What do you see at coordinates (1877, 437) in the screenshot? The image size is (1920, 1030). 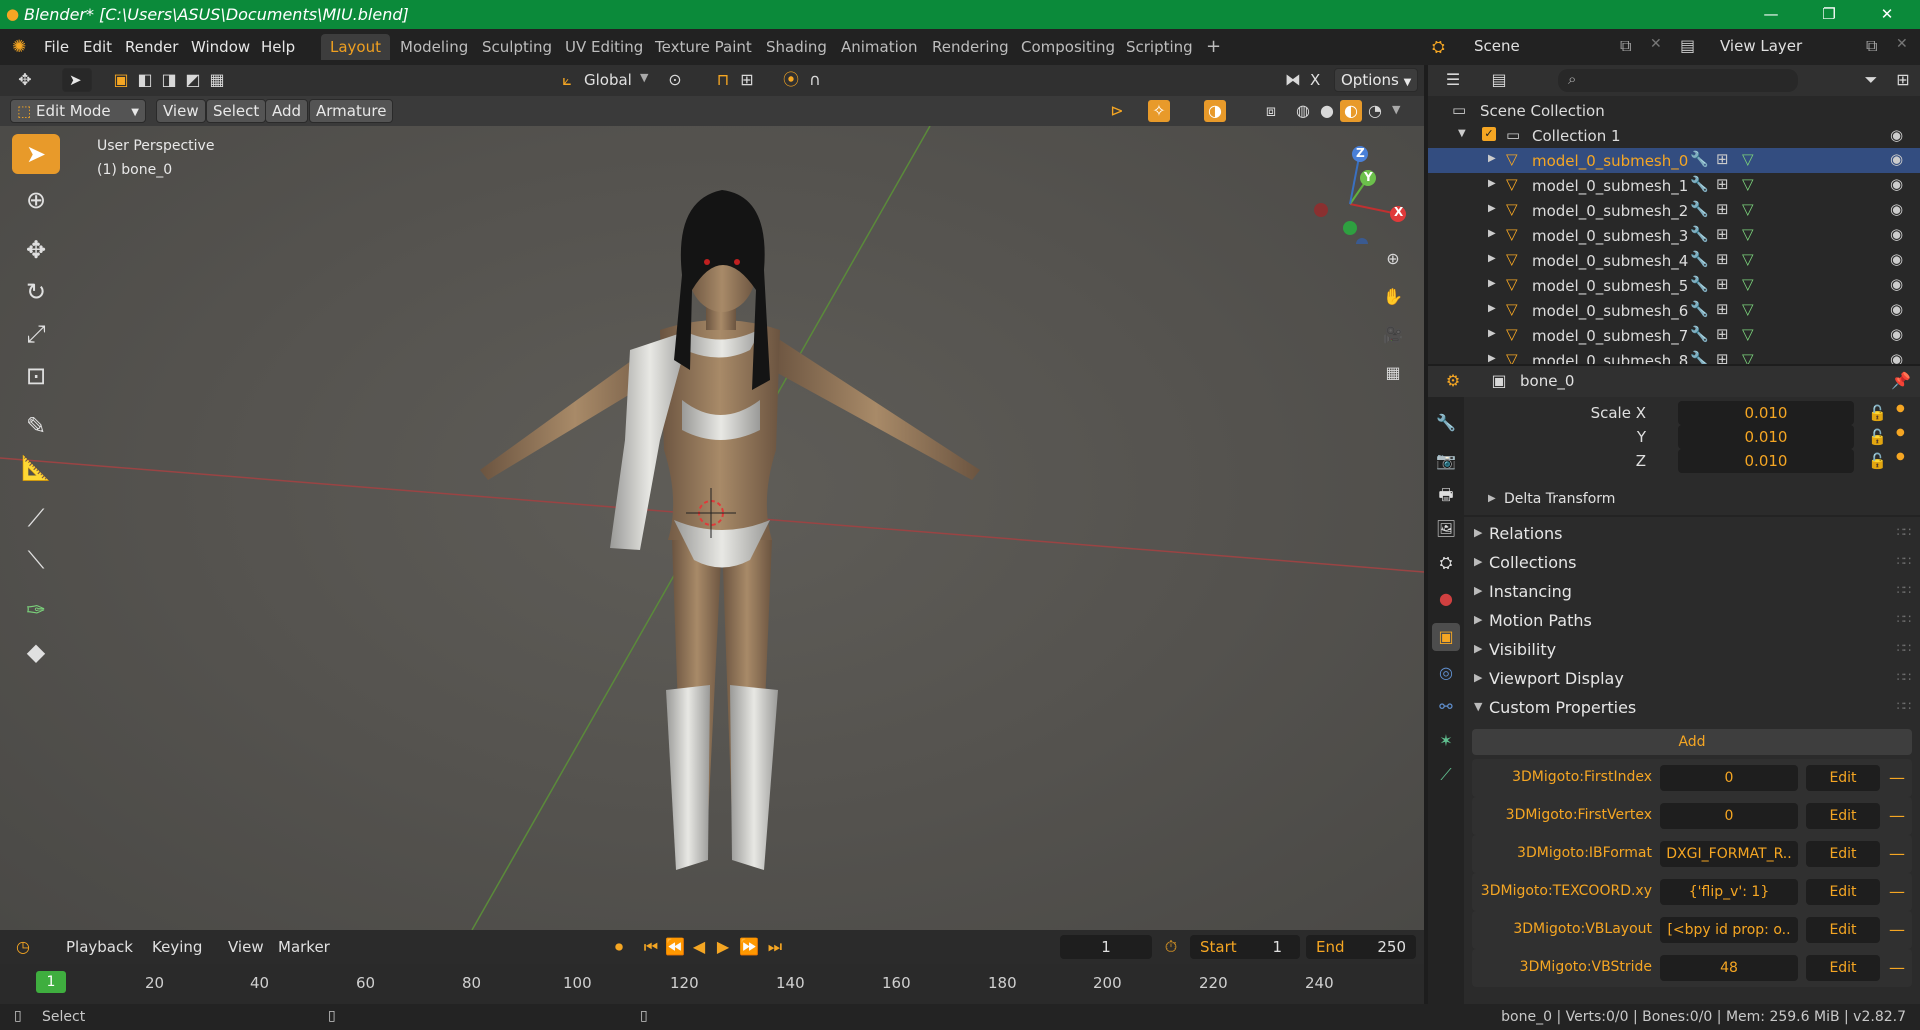 I see `lock-icon: 🔓` at bounding box center [1877, 437].